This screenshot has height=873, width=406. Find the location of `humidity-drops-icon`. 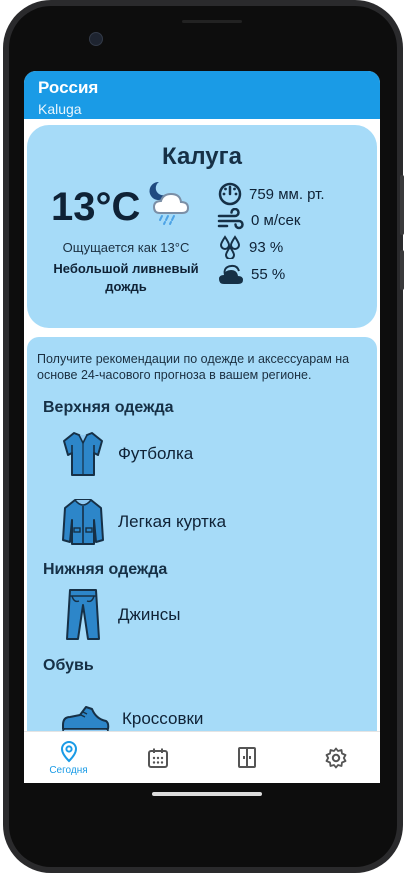

humidity-drops-icon is located at coordinates (230, 247).